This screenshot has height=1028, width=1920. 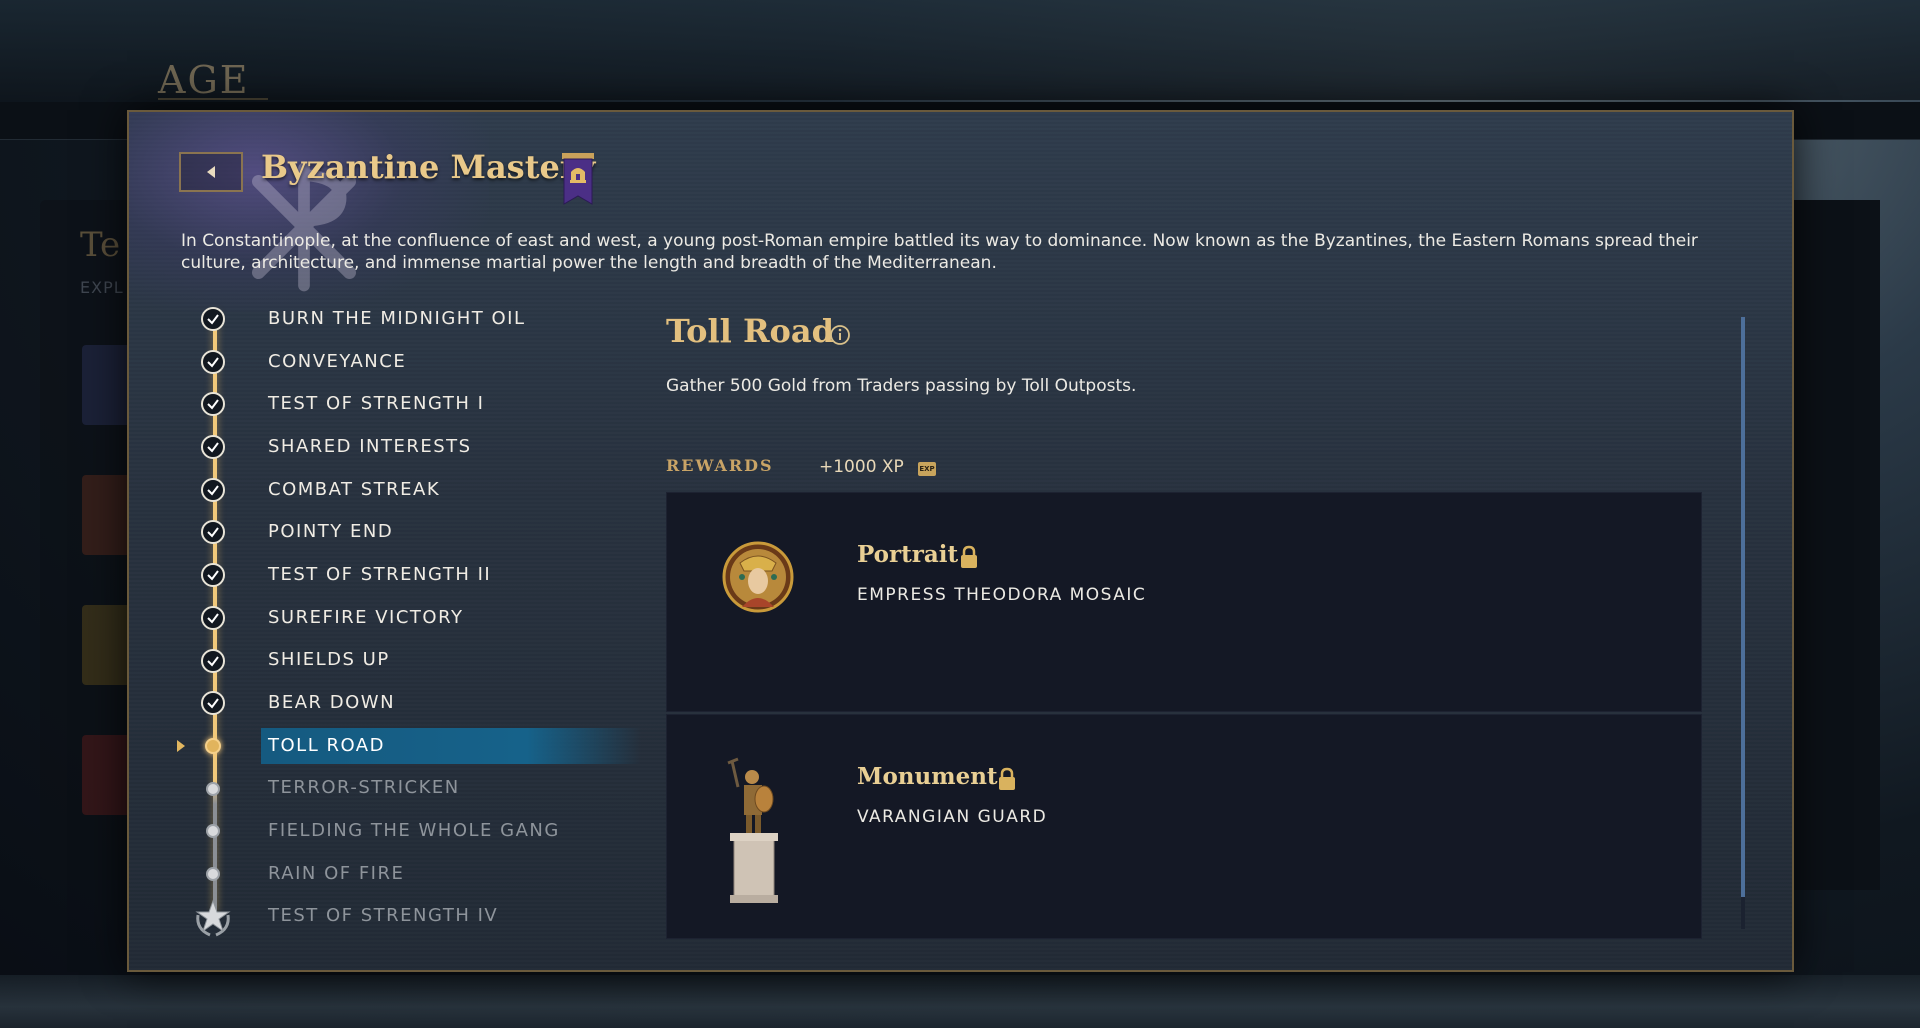 What do you see at coordinates (213, 745) in the screenshot?
I see `current-node-icon` at bounding box center [213, 745].